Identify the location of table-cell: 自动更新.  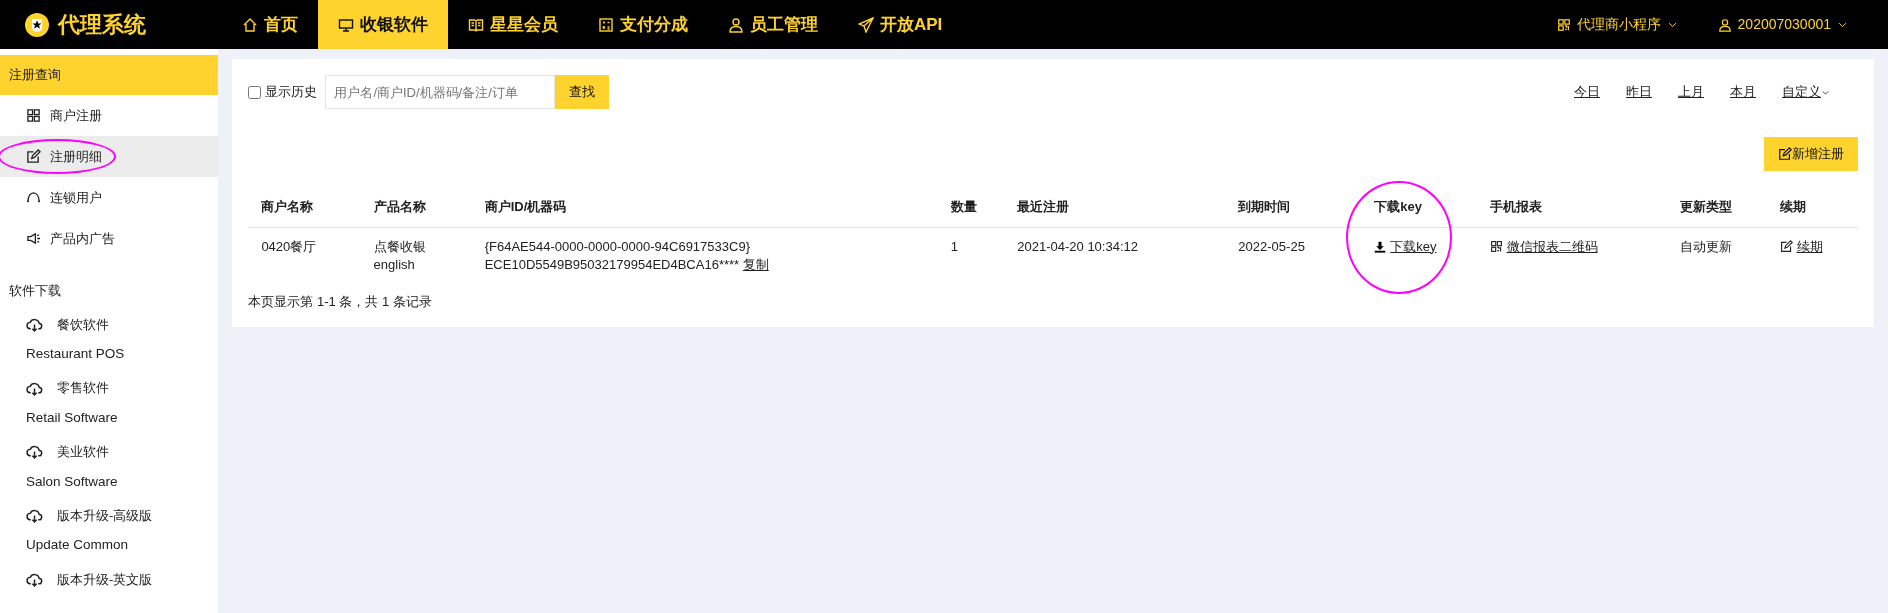
(1717, 255).